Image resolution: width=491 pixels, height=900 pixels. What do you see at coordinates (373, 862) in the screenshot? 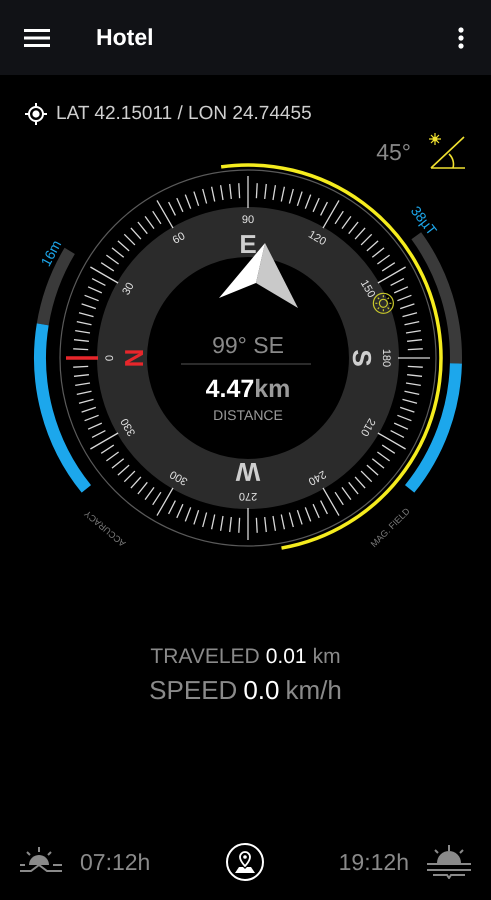
I see `sunset-time: 19:12h` at bounding box center [373, 862].